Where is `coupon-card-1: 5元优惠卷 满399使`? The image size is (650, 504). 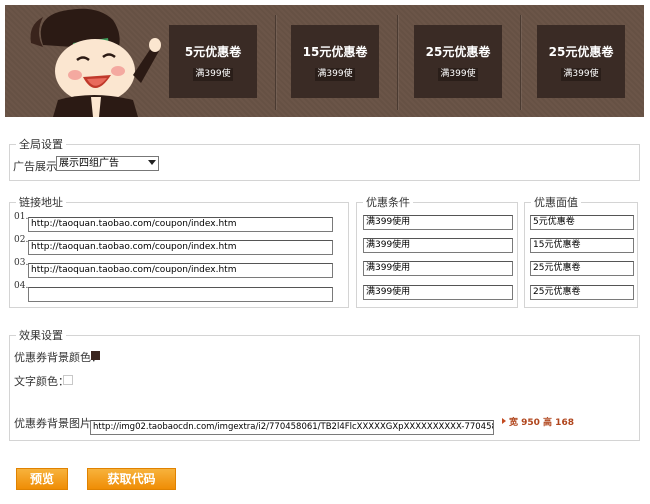 coupon-card-1: 5元优惠卷 满399使 is located at coordinates (213, 61).